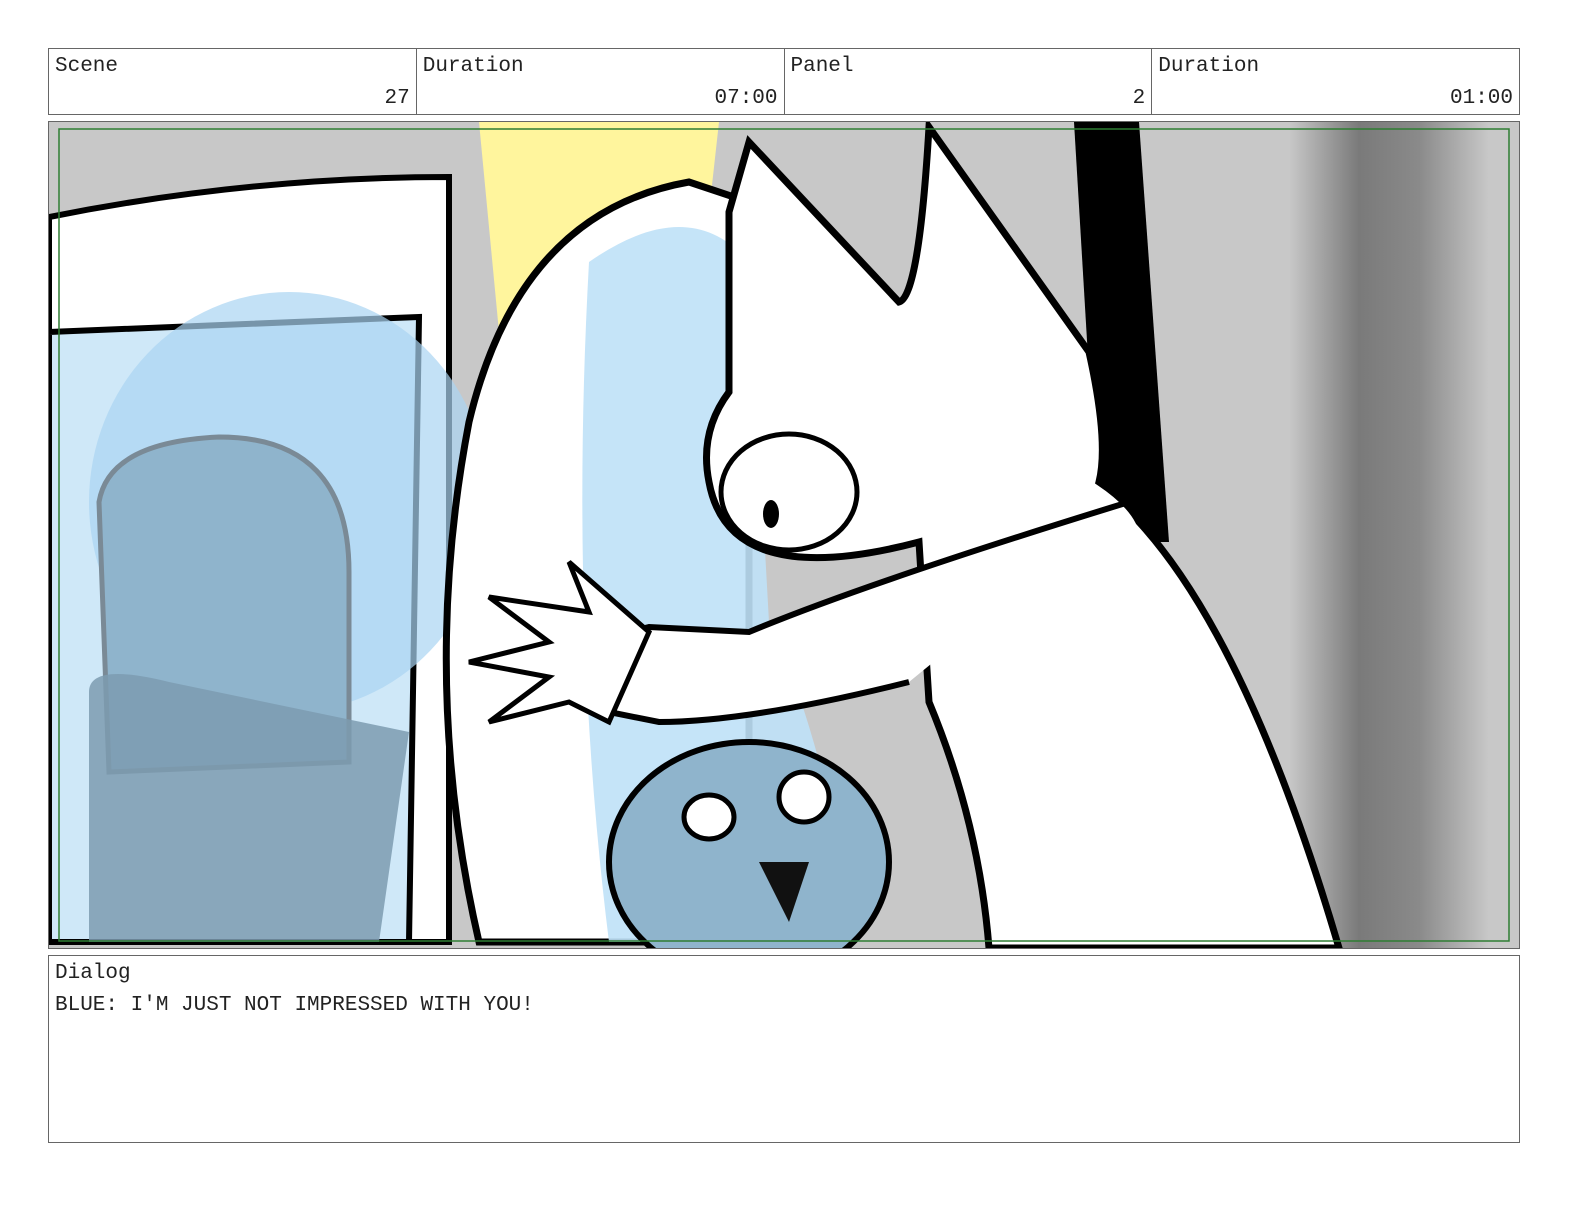  What do you see at coordinates (601, 81) in the screenshot?
I see `scene-duration-cell: Duration 07:00` at bounding box center [601, 81].